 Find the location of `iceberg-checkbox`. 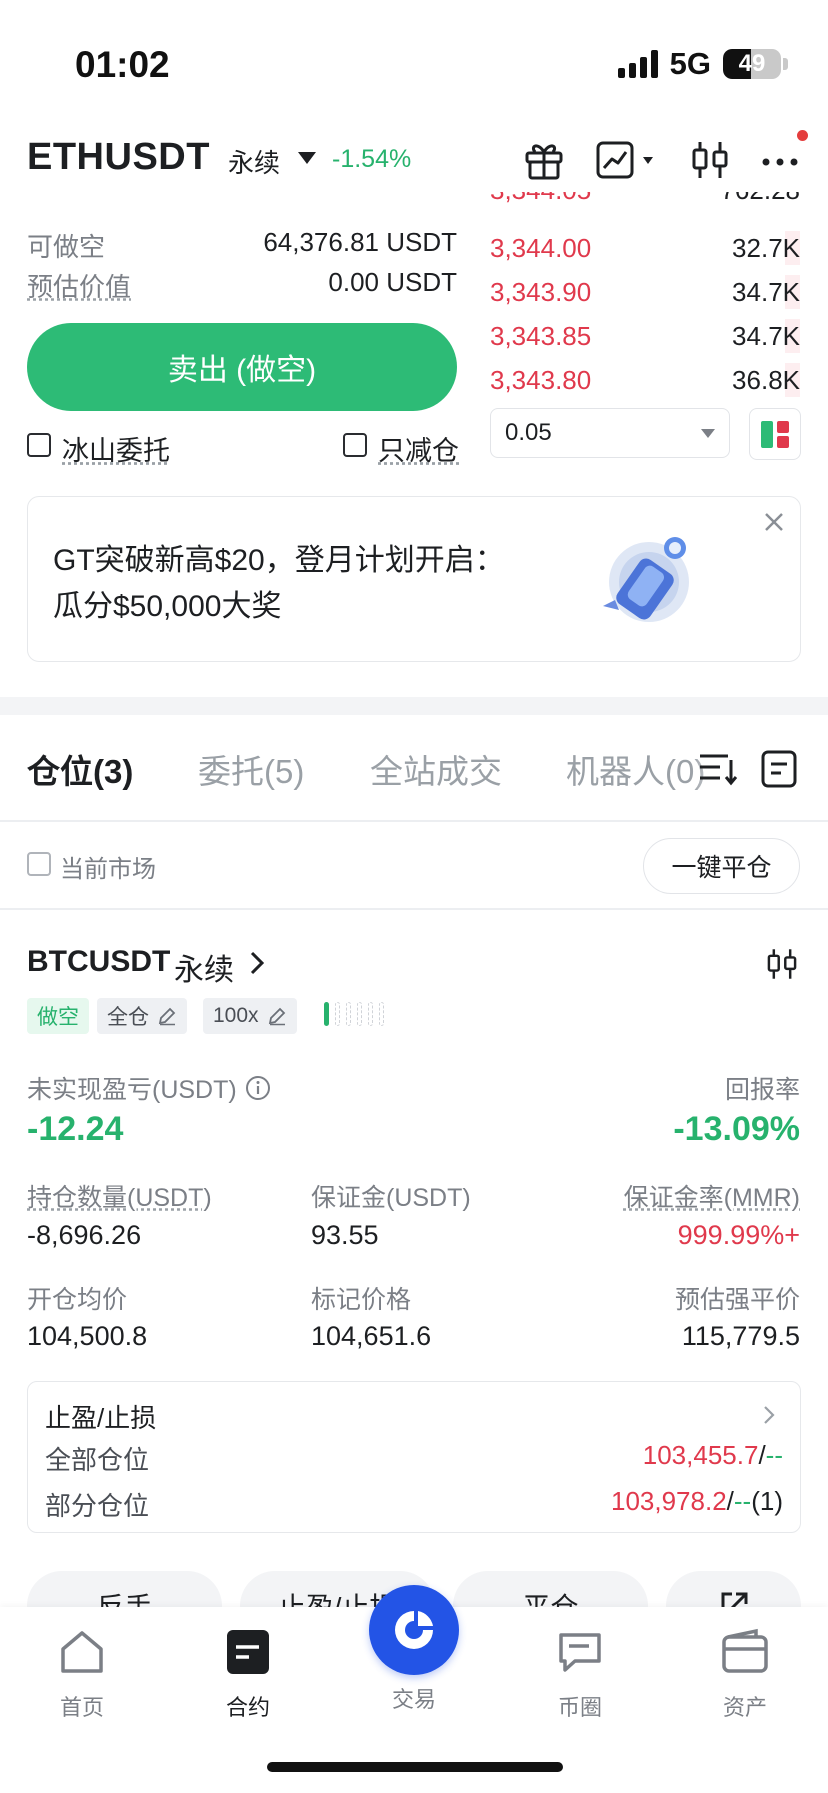

iceberg-checkbox is located at coordinates (39, 445).